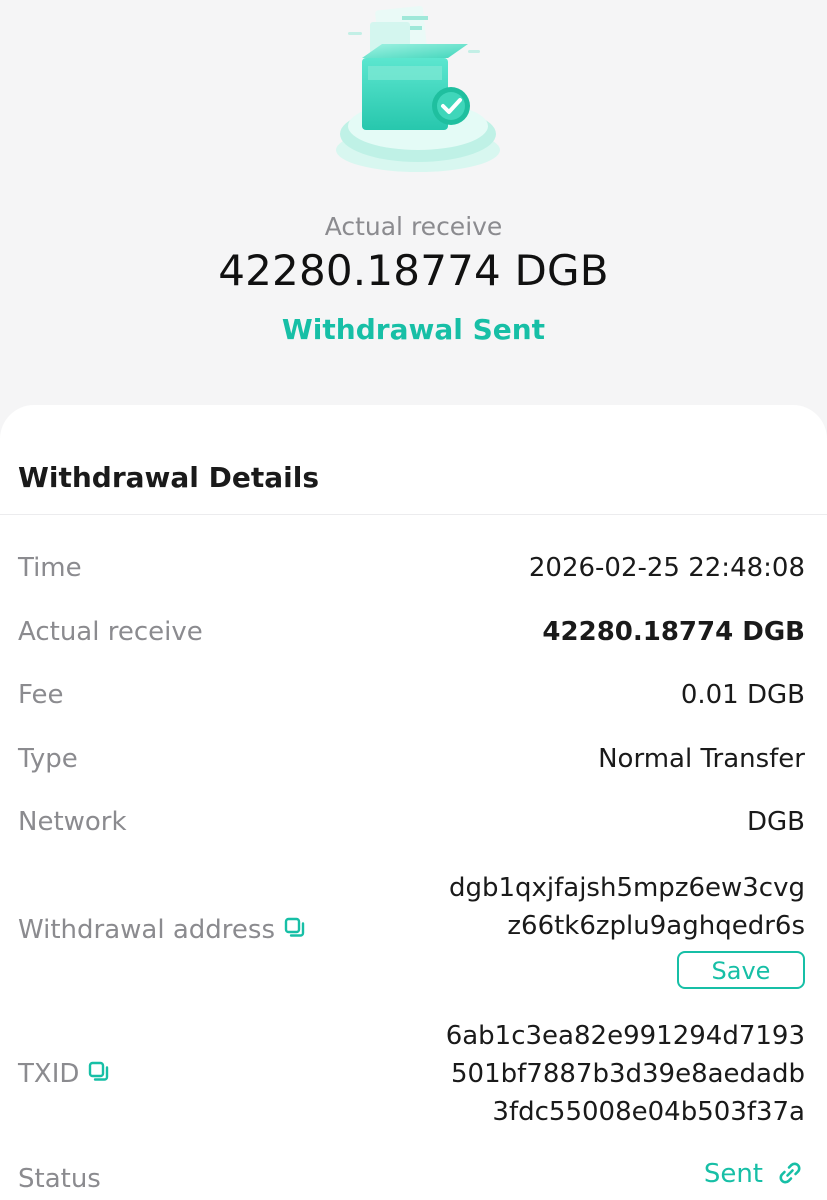  I want to click on status-value: Sent, so click(733, 1174).